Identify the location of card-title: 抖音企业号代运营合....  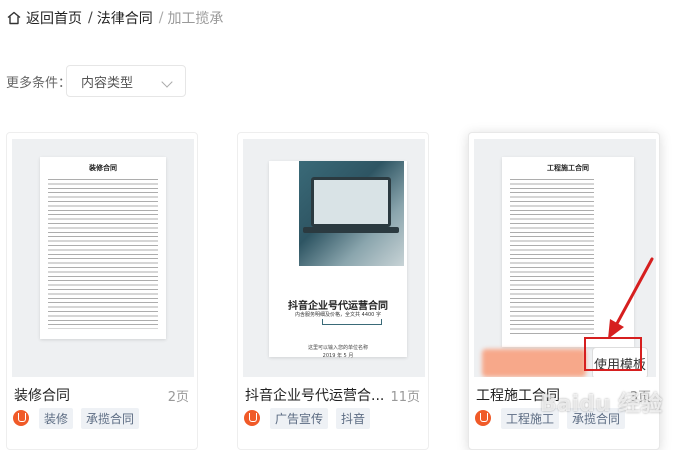
(314, 395).